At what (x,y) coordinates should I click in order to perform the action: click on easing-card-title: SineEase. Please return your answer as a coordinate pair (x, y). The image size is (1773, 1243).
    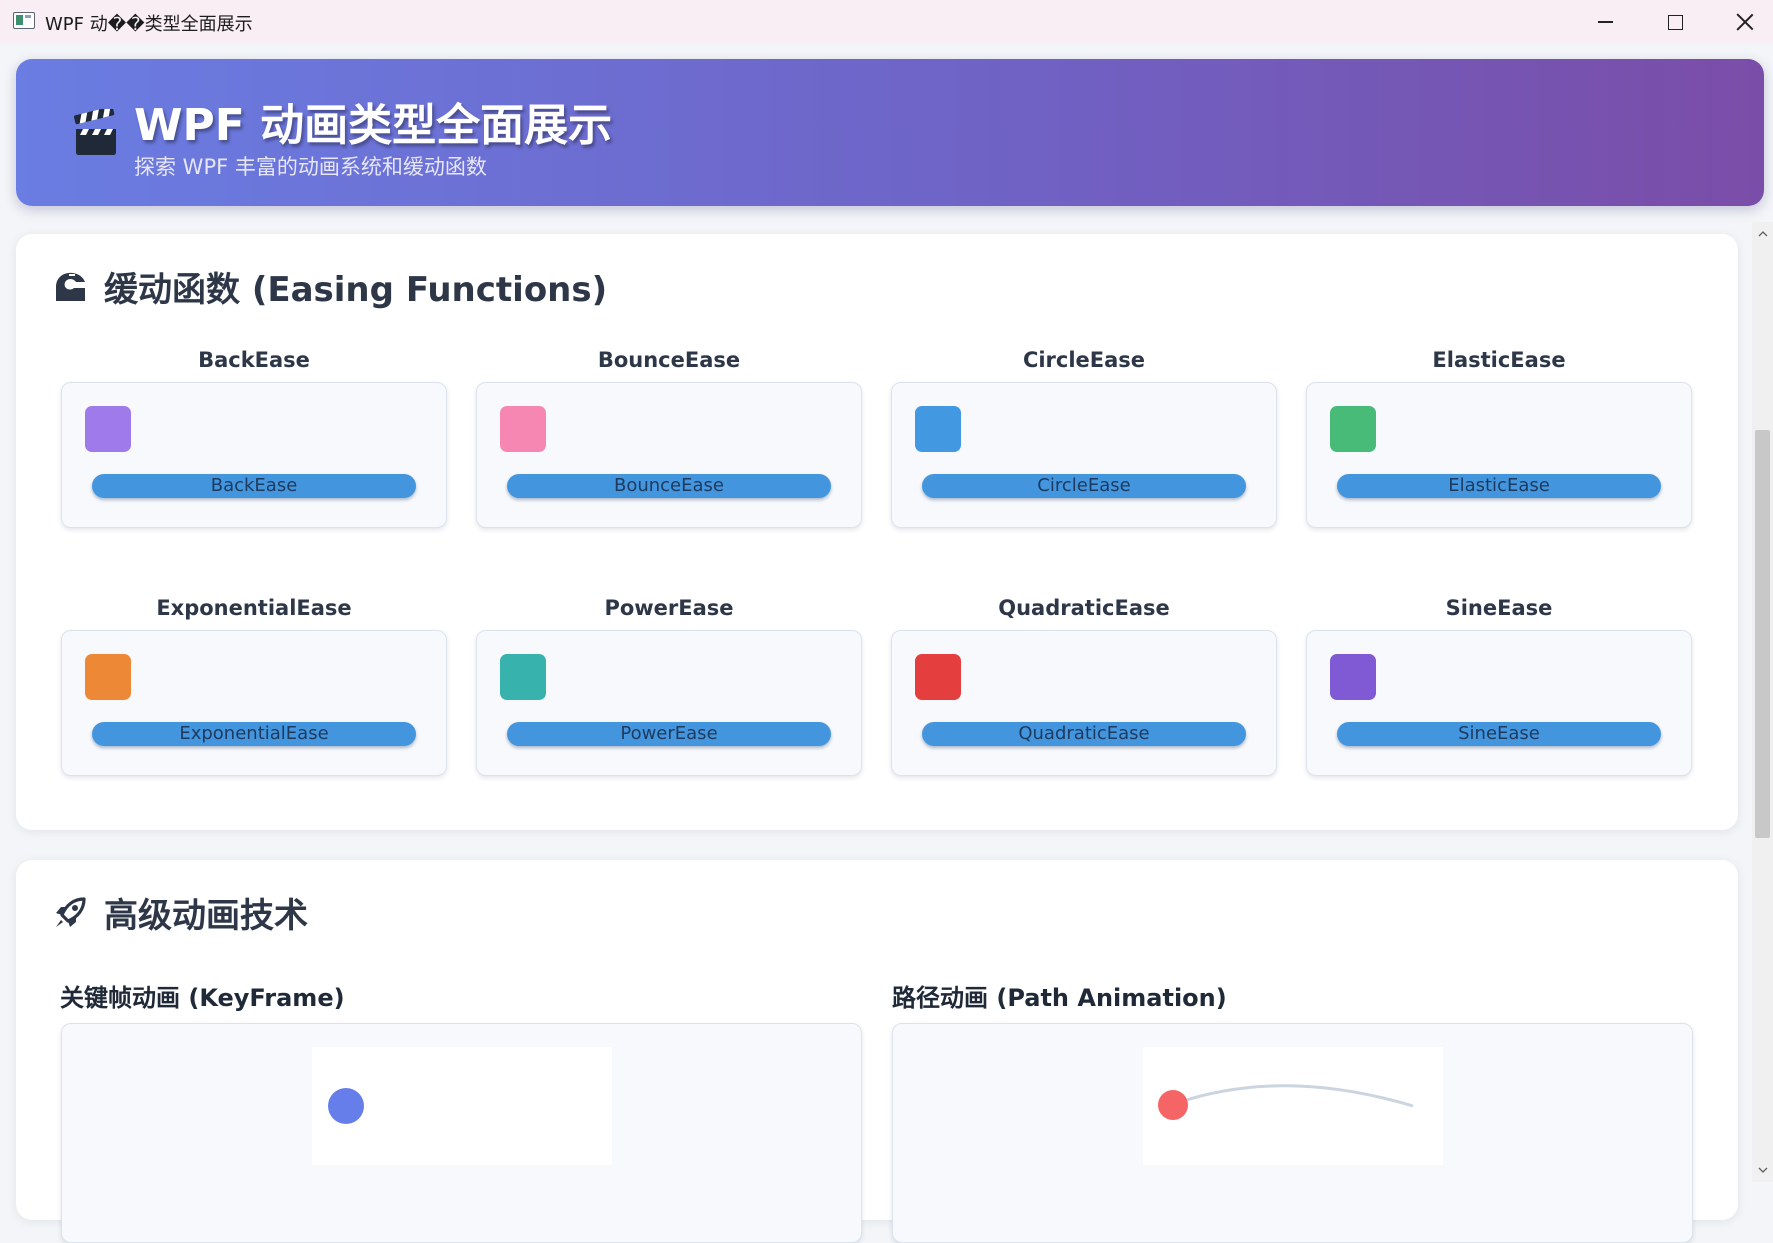
    Looking at the image, I should click on (1499, 608).